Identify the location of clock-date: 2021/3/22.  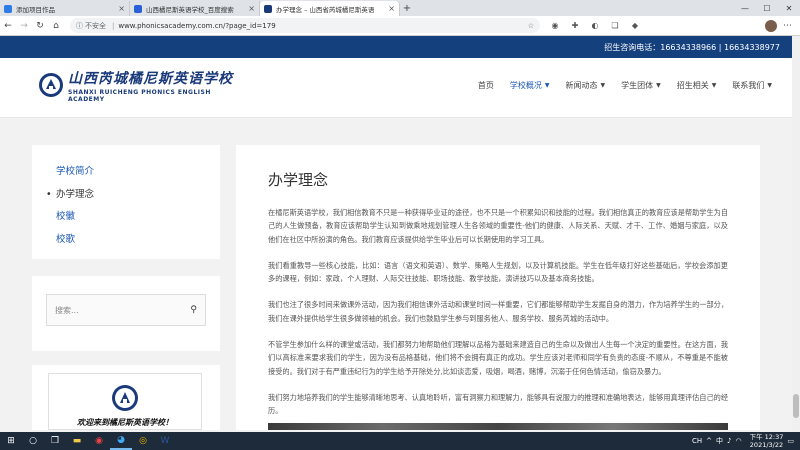
(766, 445).